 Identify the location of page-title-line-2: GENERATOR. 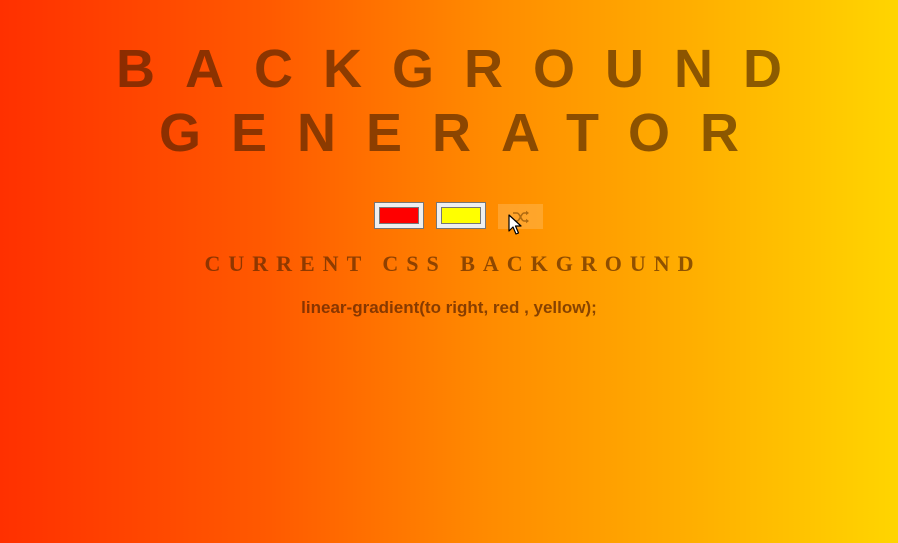
(464, 133).